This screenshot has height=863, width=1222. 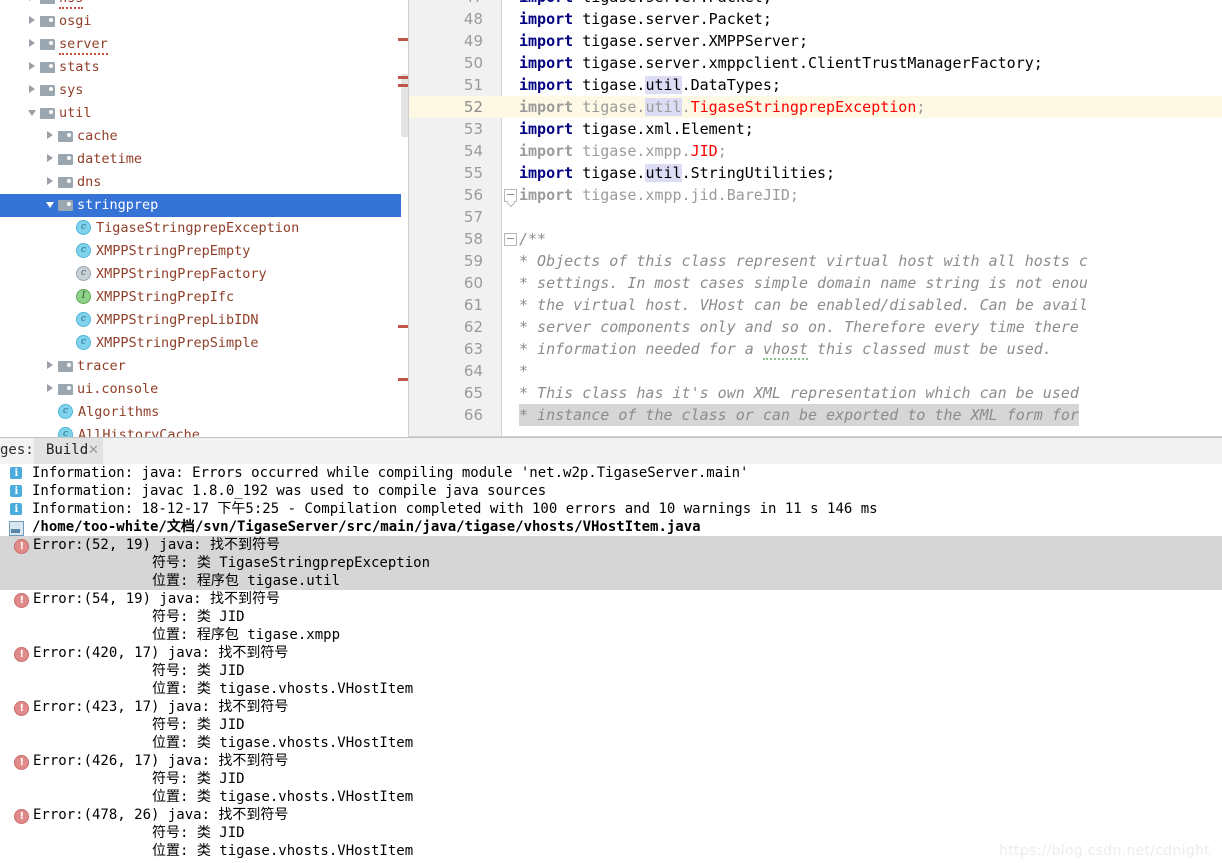 What do you see at coordinates (204, 21) in the screenshot?
I see `tree-item-osgi: osgi` at bounding box center [204, 21].